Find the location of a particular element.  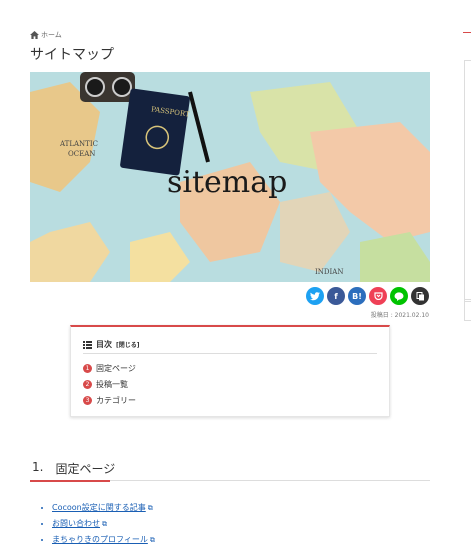

section-accent is located at coordinates (70, 481).